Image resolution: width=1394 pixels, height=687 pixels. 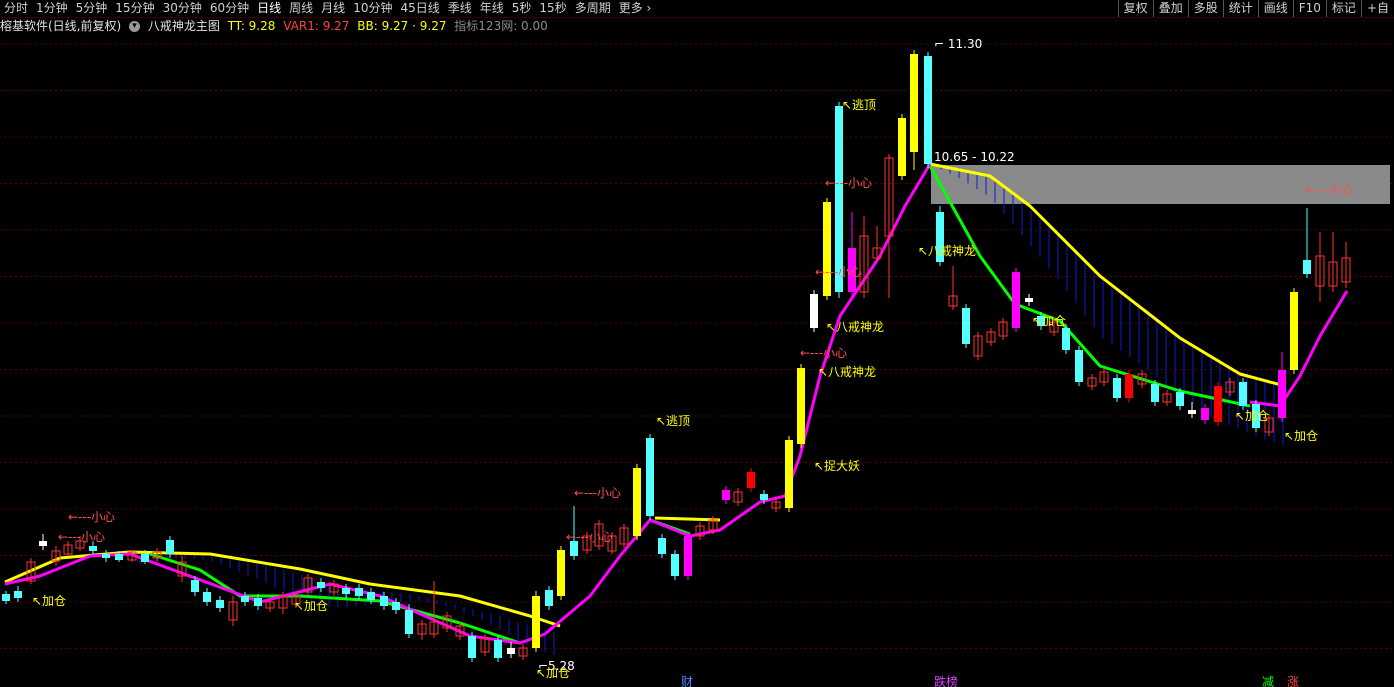 What do you see at coordinates (372, 8) in the screenshot?
I see `period-tab-9: 10分钟` at bounding box center [372, 8].